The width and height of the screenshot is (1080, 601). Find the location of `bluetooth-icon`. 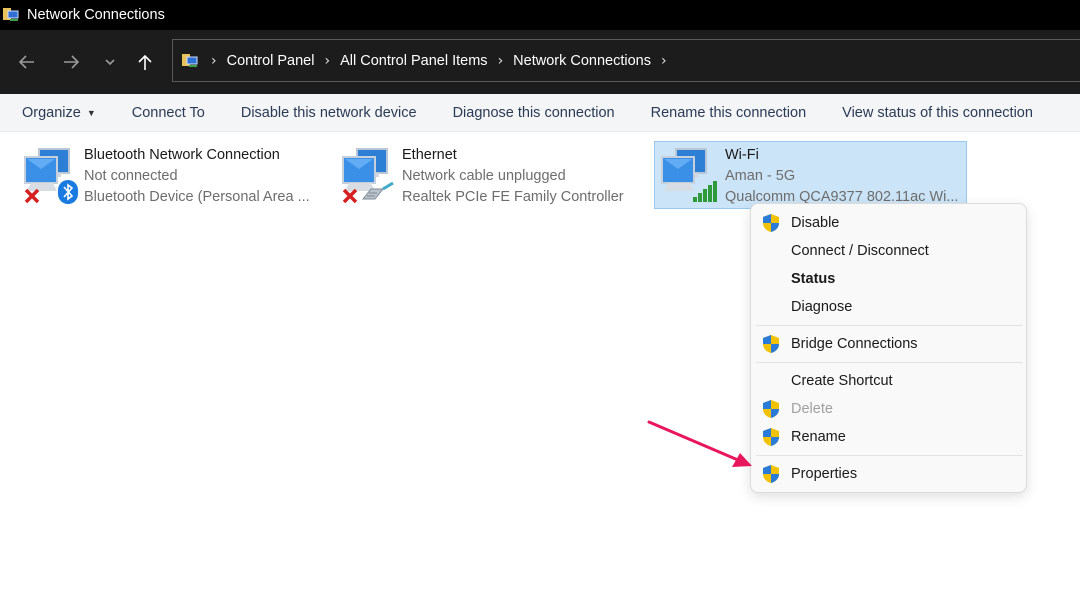

bluetooth-icon is located at coordinates (68, 192).